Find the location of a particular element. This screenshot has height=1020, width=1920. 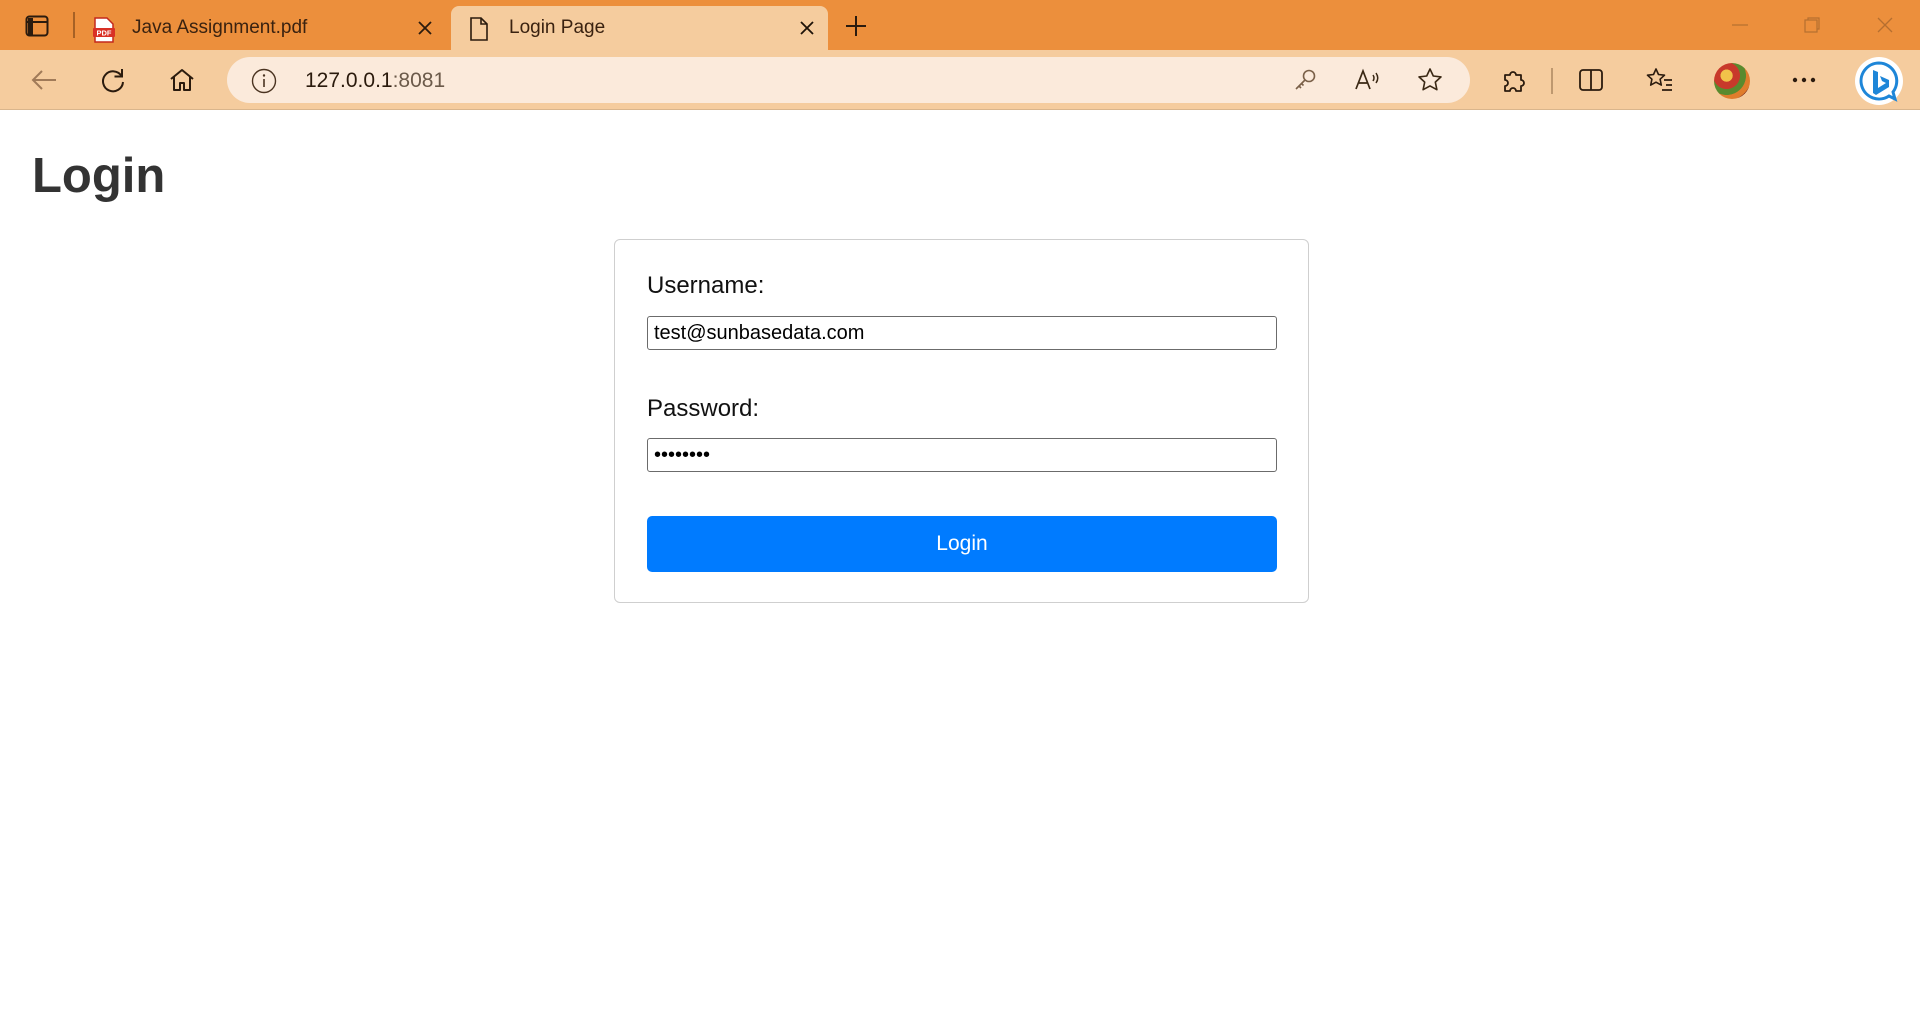

bing-copilot-icon is located at coordinates (1879, 81).